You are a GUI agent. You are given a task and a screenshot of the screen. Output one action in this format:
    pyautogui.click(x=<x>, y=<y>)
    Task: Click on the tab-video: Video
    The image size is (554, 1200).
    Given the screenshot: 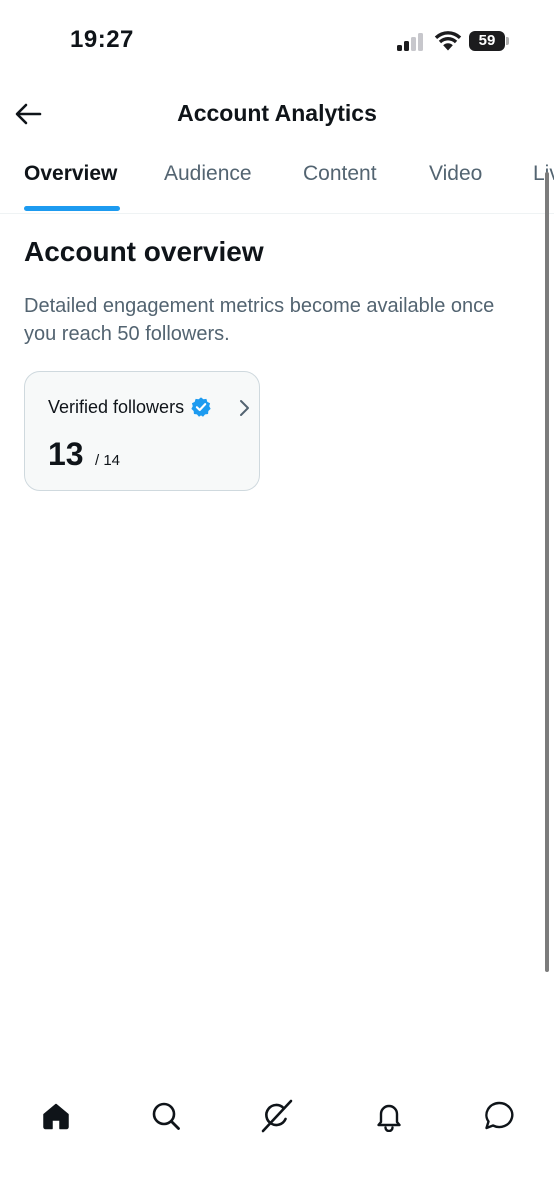 What is the action you would take?
    pyautogui.click(x=455, y=174)
    